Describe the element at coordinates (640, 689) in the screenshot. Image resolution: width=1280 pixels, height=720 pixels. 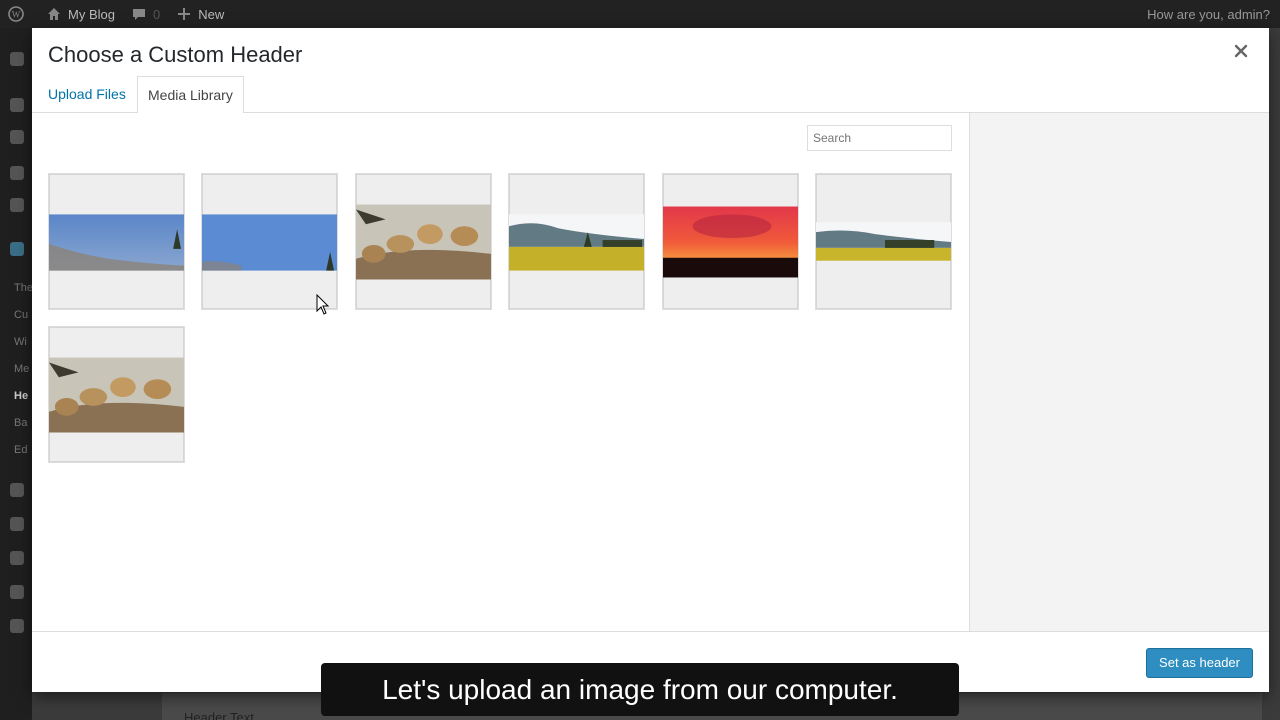
I see `video-caption: Let's upload an image from our computer.` at that location.